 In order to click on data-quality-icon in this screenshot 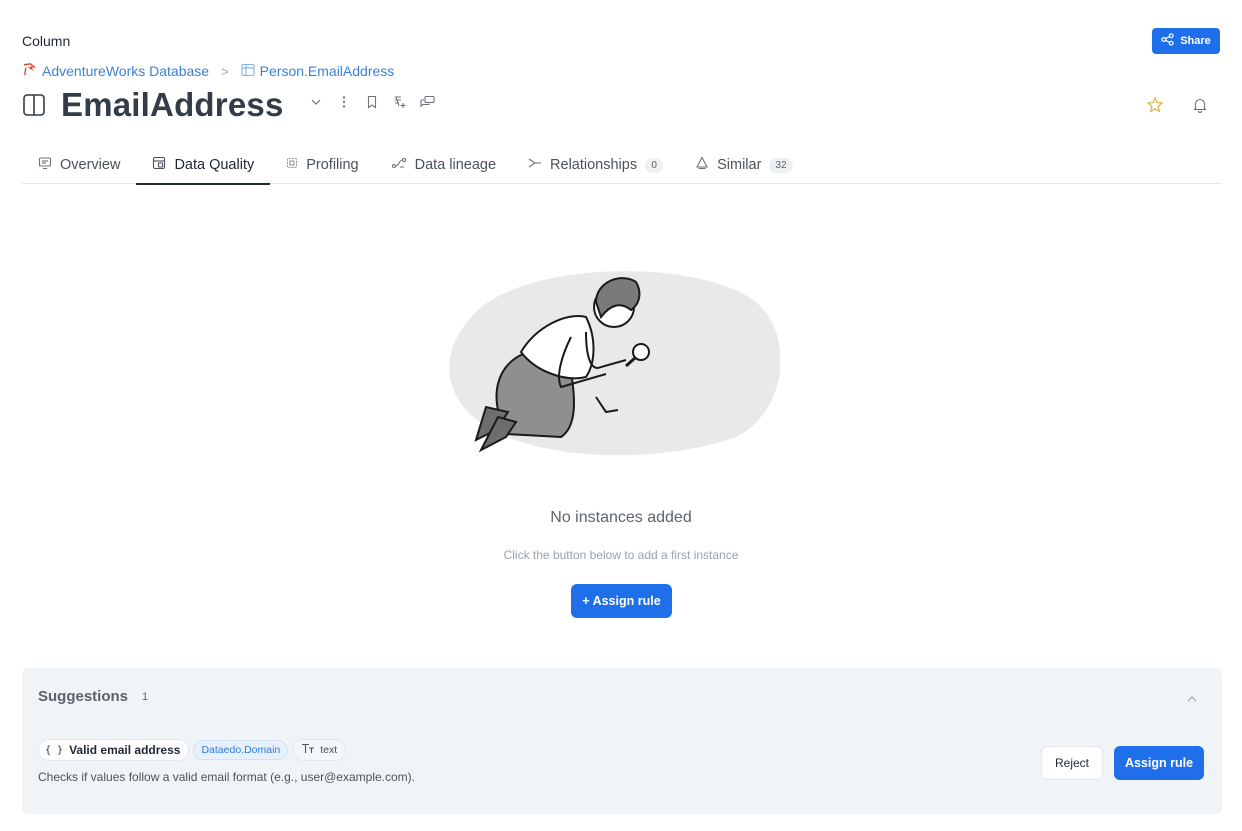, I will do `click(159, 165)`.